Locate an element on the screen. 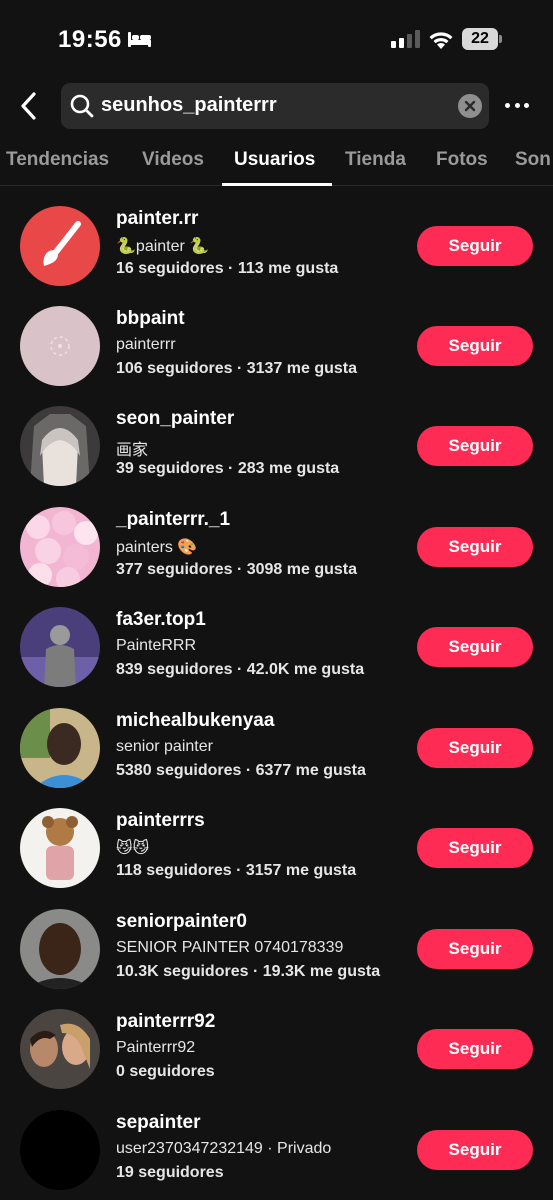 The height and width of the screenshot is (1200, 553). user-bio: Painterrr92 is located at coordinates (156, 1047).